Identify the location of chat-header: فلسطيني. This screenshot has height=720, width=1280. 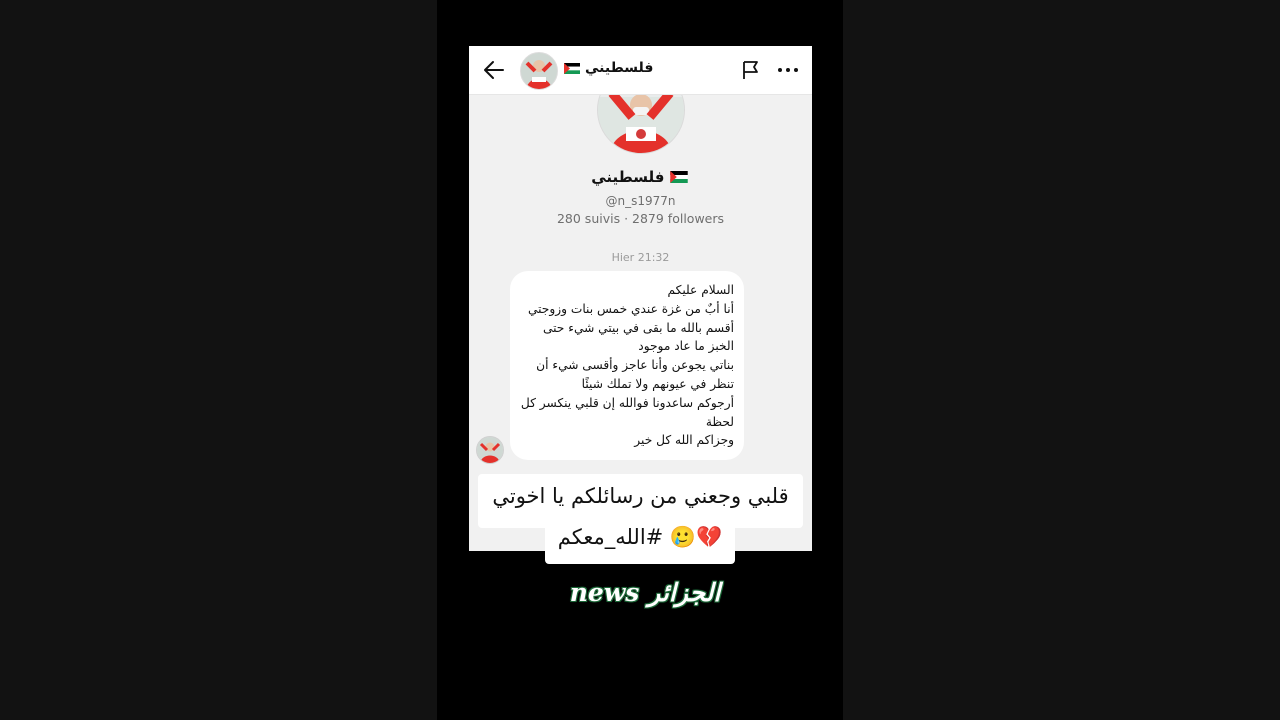
(640, 70).